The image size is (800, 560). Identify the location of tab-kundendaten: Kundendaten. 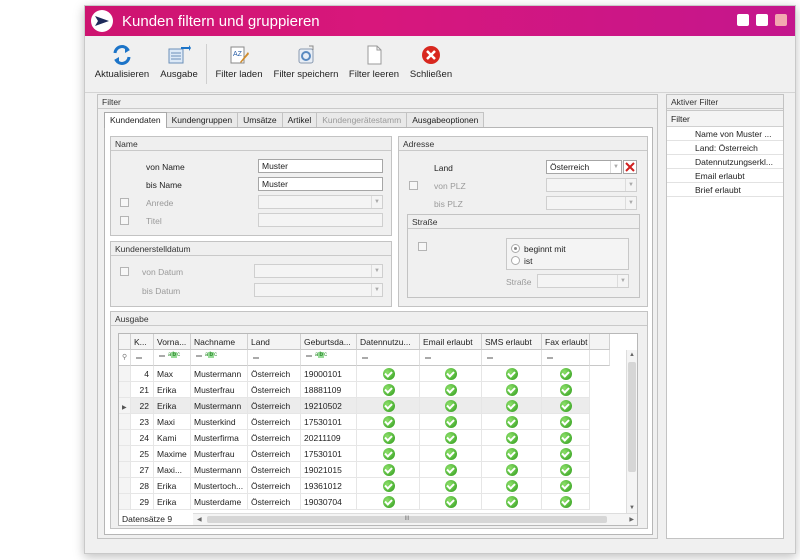
(135, 120).